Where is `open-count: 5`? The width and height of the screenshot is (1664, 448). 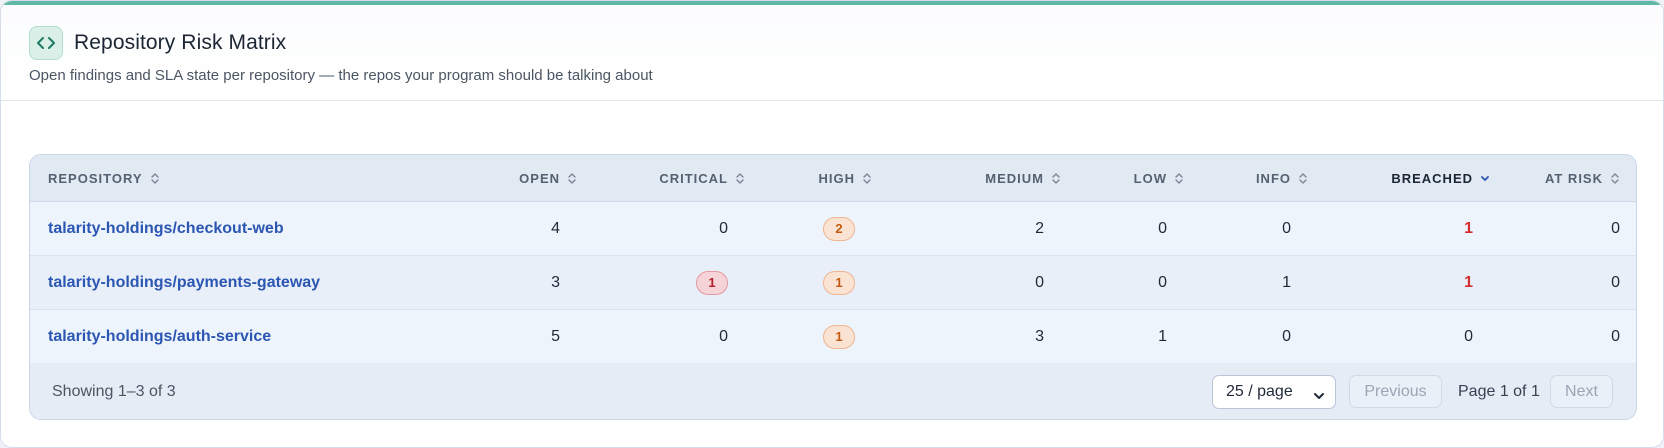
open-count: 5 is located at coordinates (555, 336).